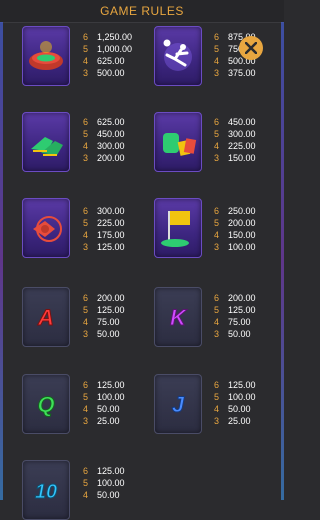 This screenshot has height=520, width=320. I want to click on payout-row: 3 125.00, so click(104, 247).